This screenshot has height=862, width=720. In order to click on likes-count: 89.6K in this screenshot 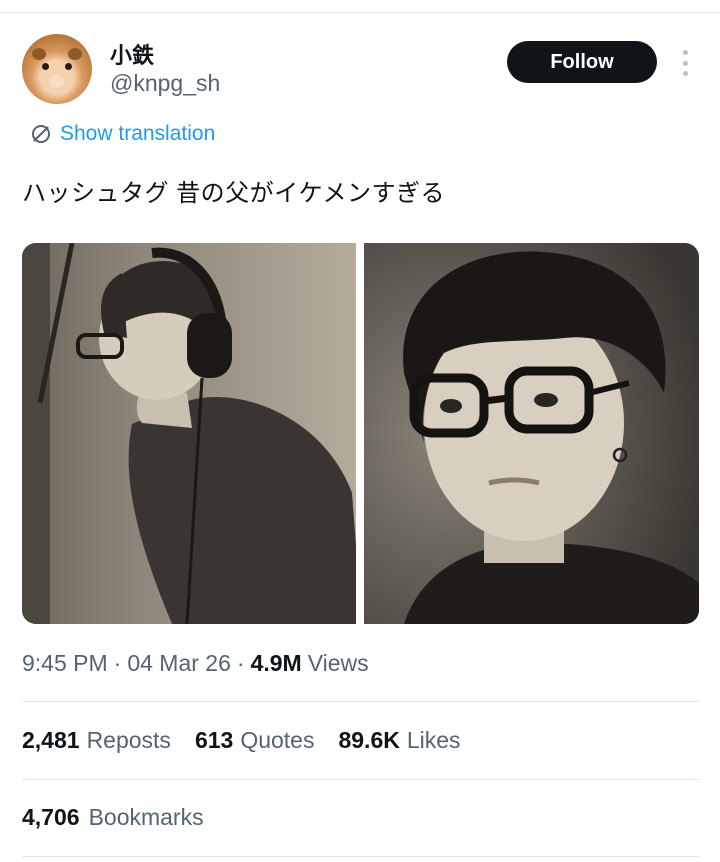, I will do `click(369, 740)`.